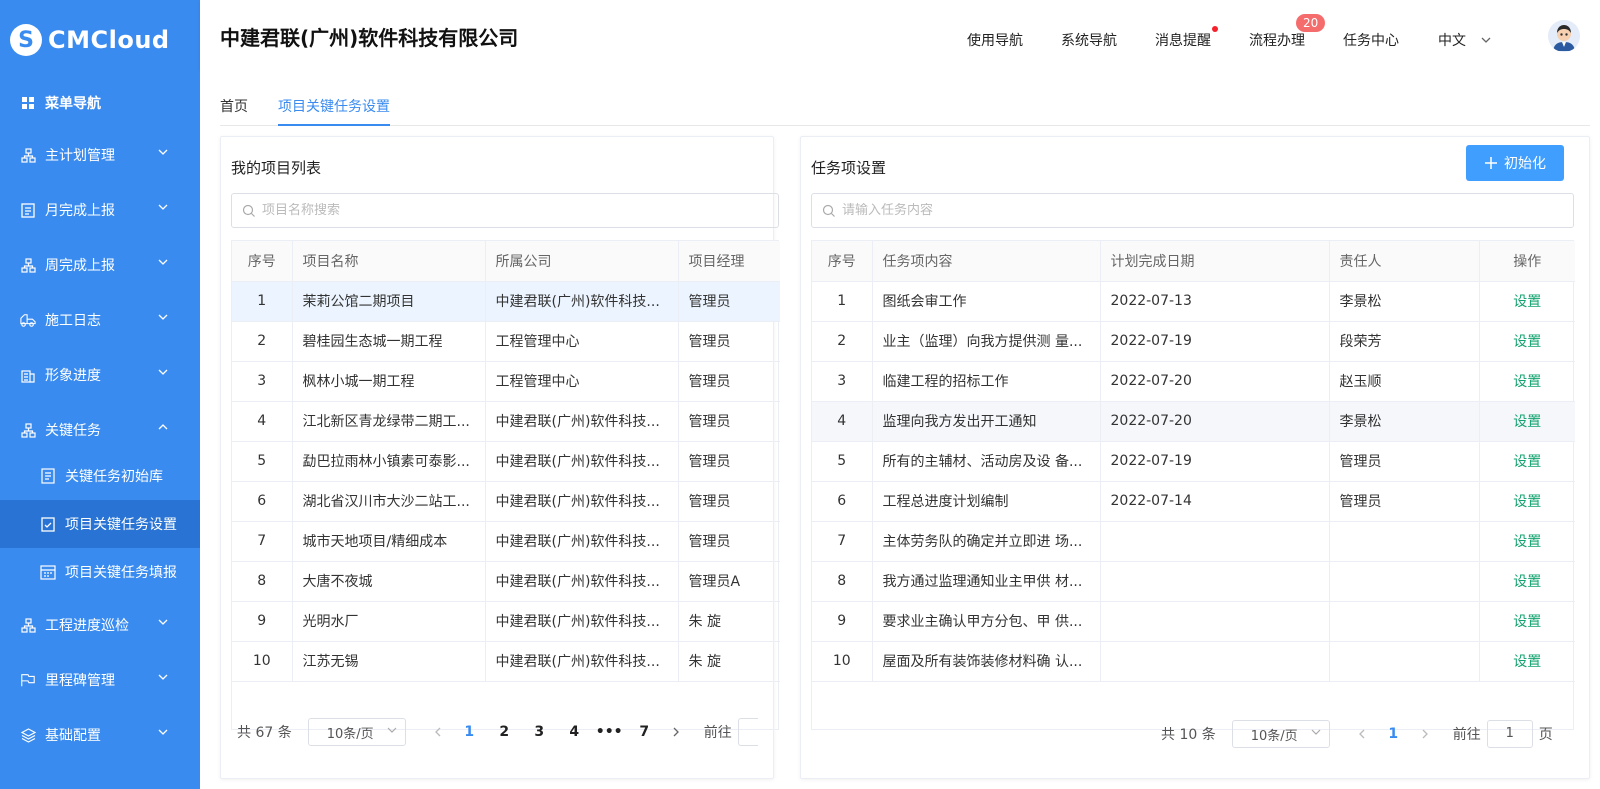  Describe the element at coordinates (506, 541) in the screenshot. I see `table-row: 7 城市天地项目/精细成本 中建君联(广州)软件科技... 管理员` at that location.